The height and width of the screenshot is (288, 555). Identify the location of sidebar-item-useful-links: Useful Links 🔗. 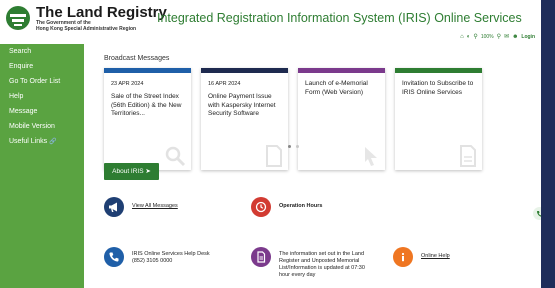
(42, 141).